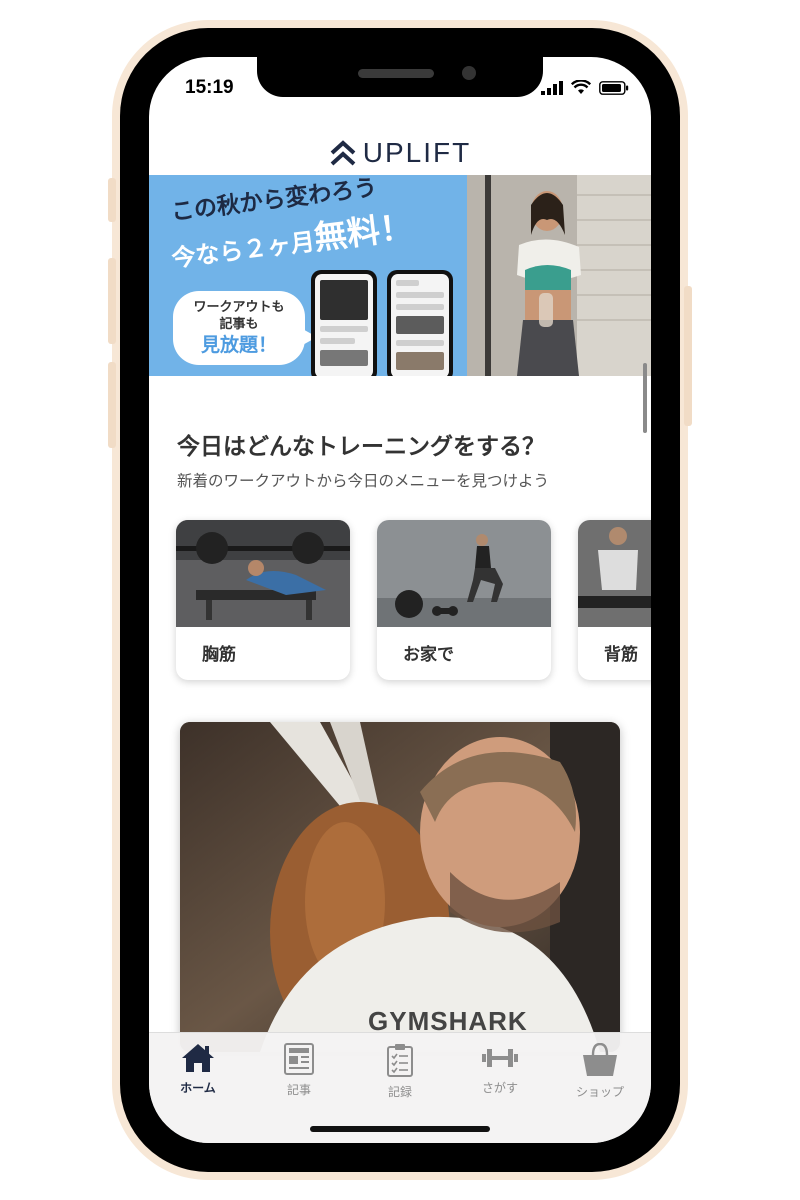  What do you see at coordinates (469, 73) in the screenshot?
I see `front-camera` at bounding box center [469, 73].